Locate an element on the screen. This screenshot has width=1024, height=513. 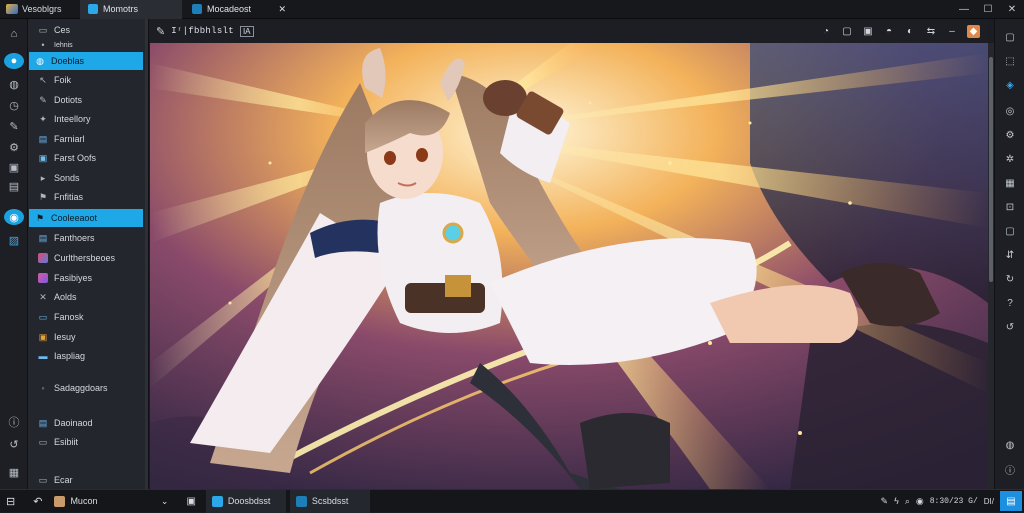
clock-icon: ◷ is located at coordinates (14, 105).